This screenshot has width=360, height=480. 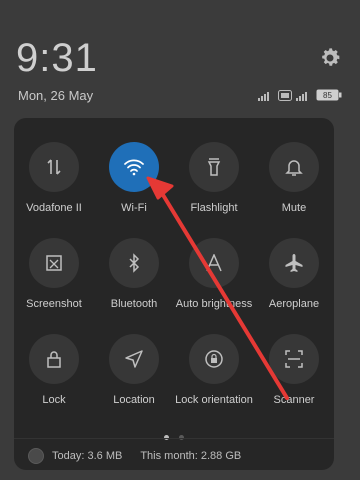 I want to click on tile-scanner: Scanner, so click(x=294, y=370).